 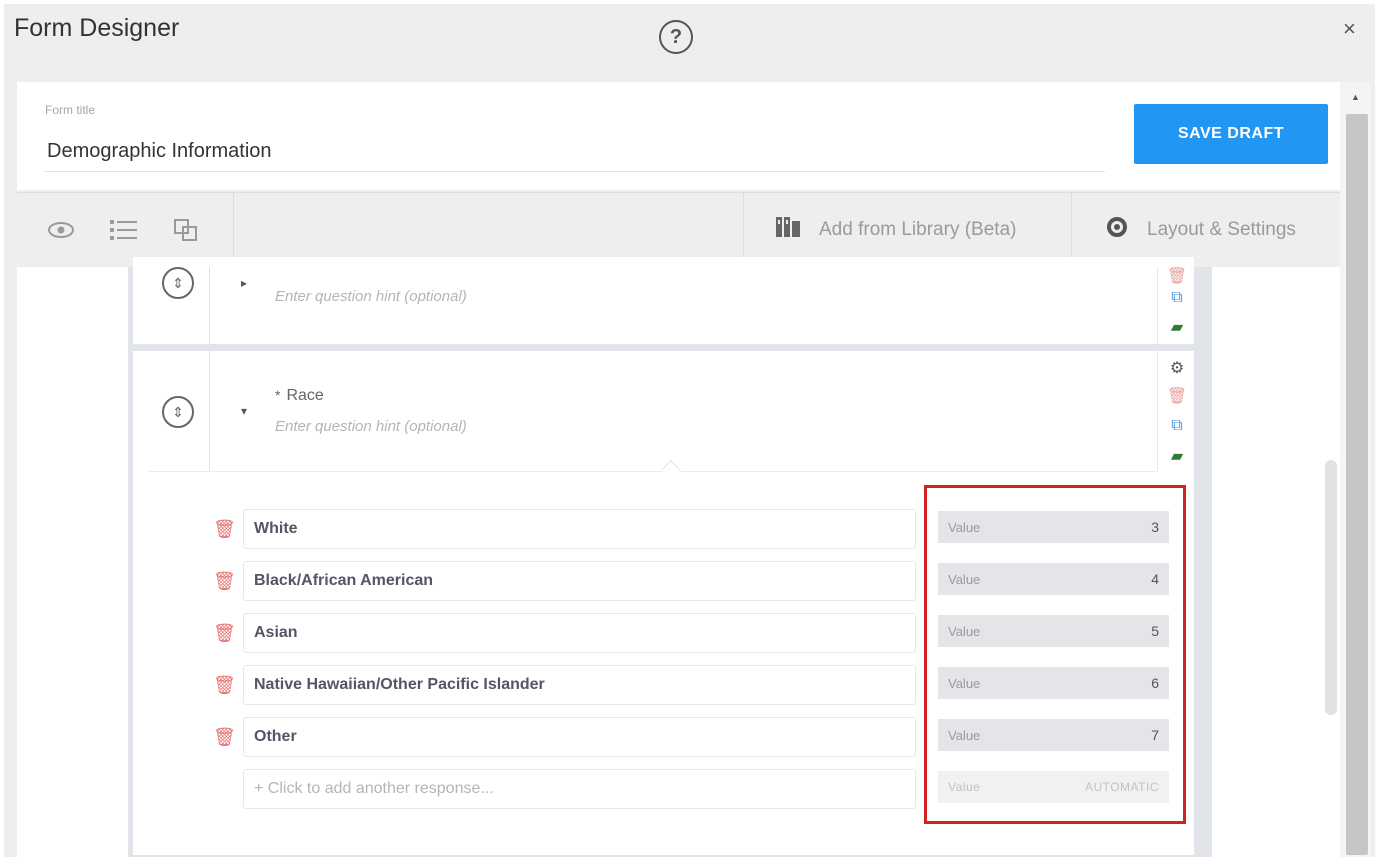 I want to click on value-column-highlight, so click(x=1055, y=654).